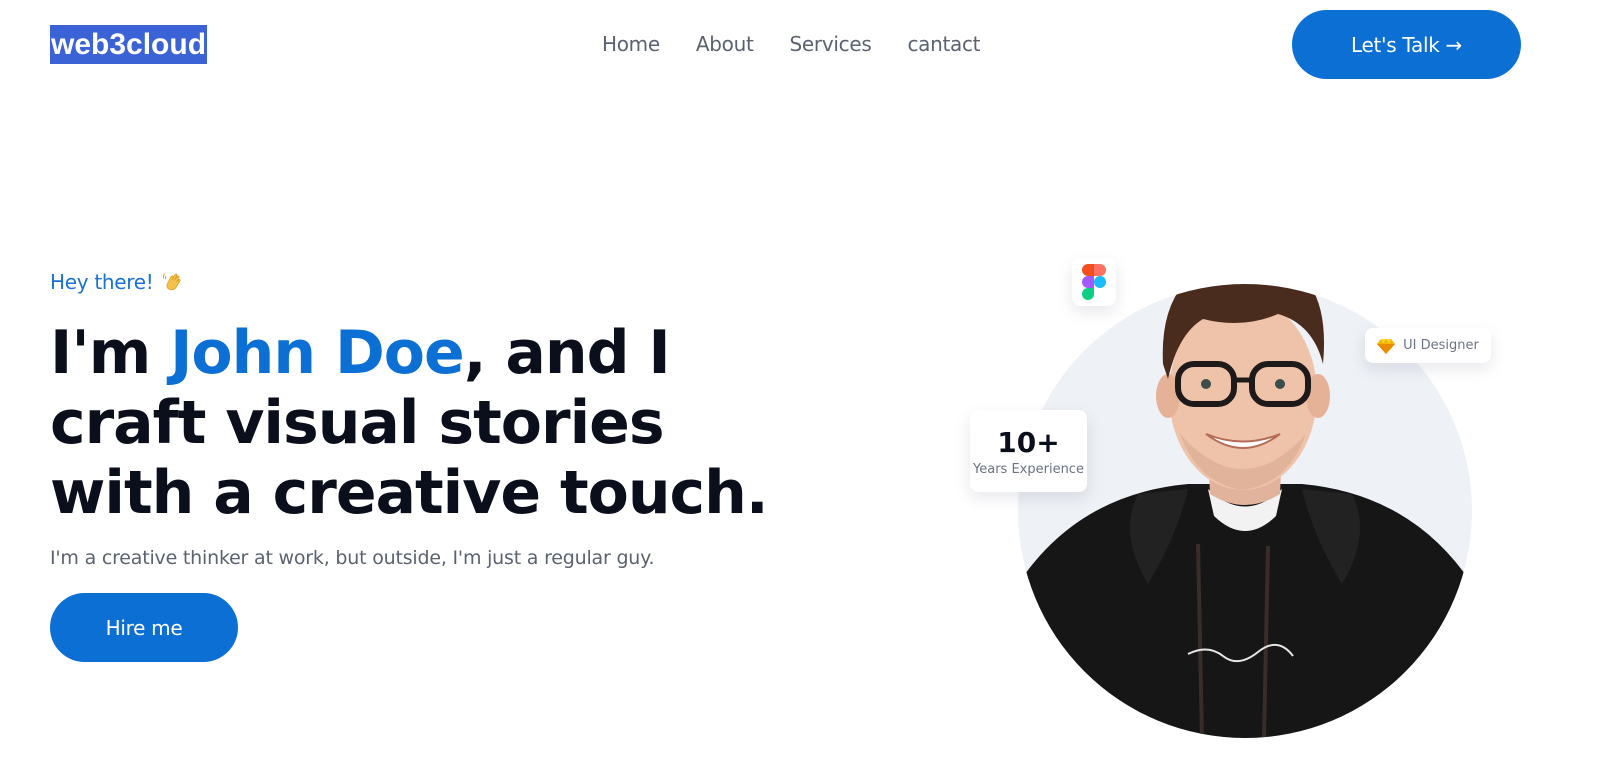 This screenshot has width=1599, height=760. I want to click on main-nav: Home About Services cantact, so click(791, 44).